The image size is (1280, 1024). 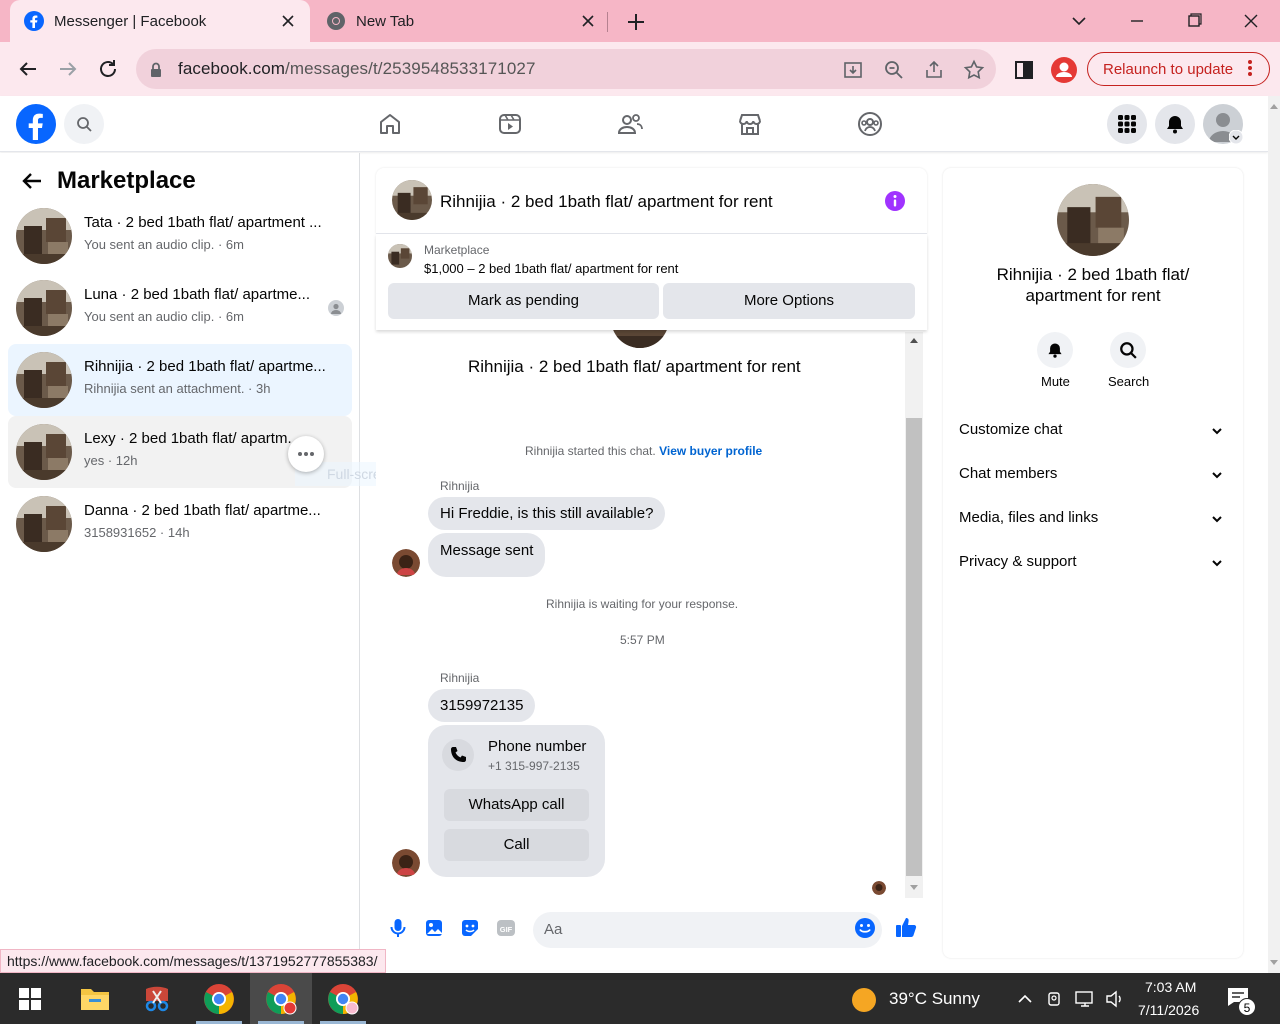 What do you see at coordinates (487, 555) in the screenshot?
I see `message-bubble: Message sent` at bounding box center [487, 555].